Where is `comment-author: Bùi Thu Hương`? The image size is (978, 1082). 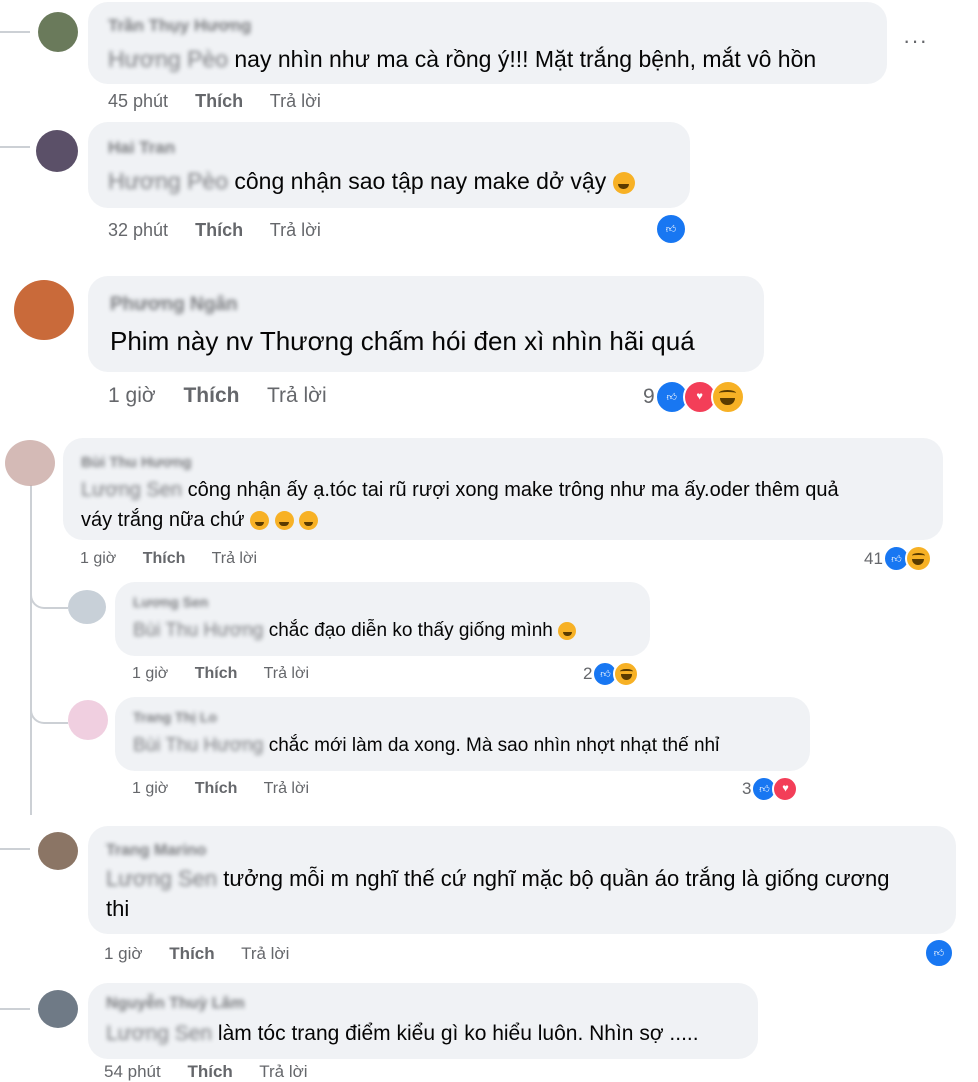
comment-author: Bùi Thu Hương is located at coordinates (136, 462).